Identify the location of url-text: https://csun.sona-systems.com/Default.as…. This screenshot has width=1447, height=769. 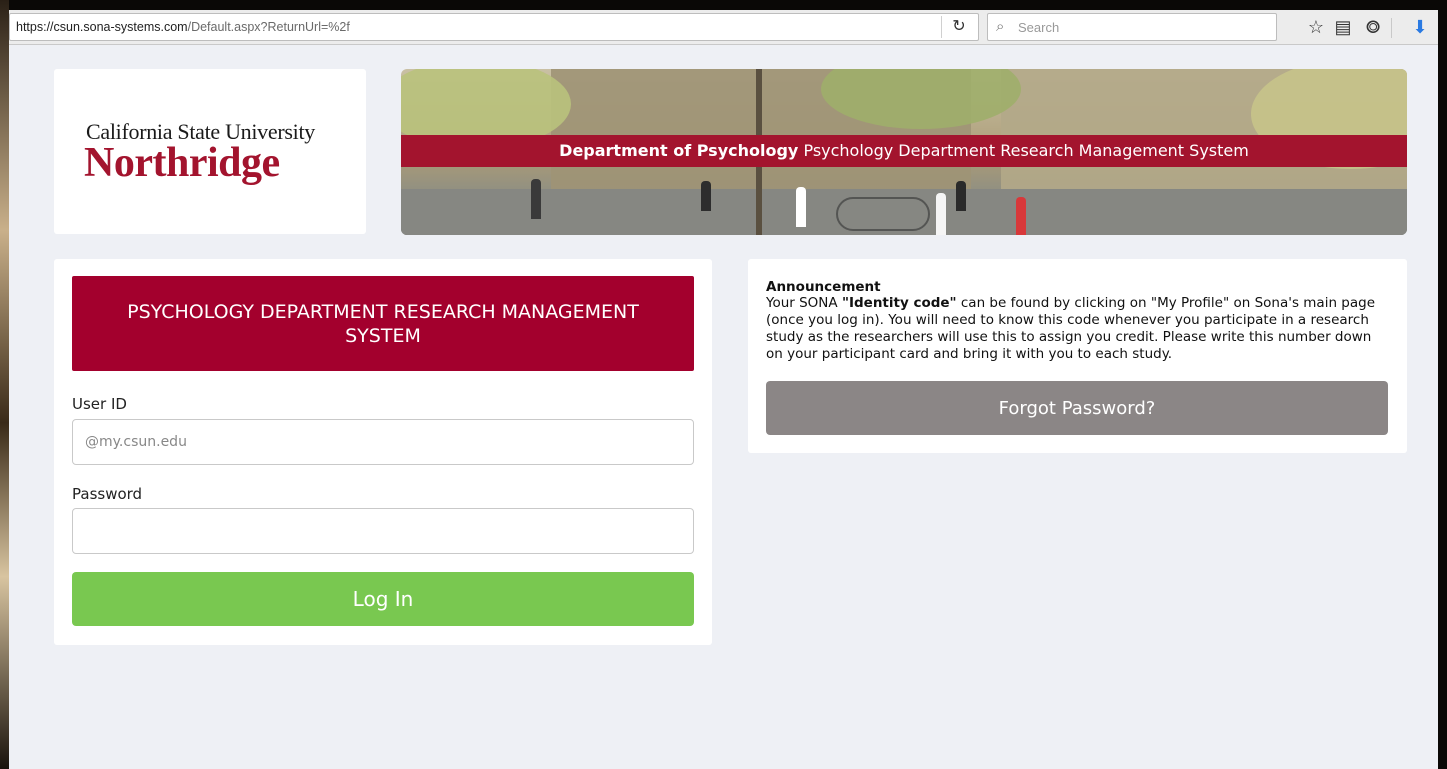
(183, 27).